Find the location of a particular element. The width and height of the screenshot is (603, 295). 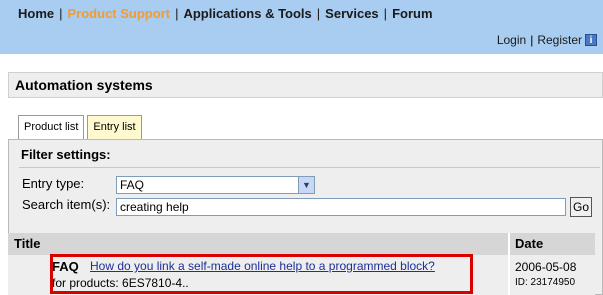

column-header-title: Title is located at coordinates (27, 243).